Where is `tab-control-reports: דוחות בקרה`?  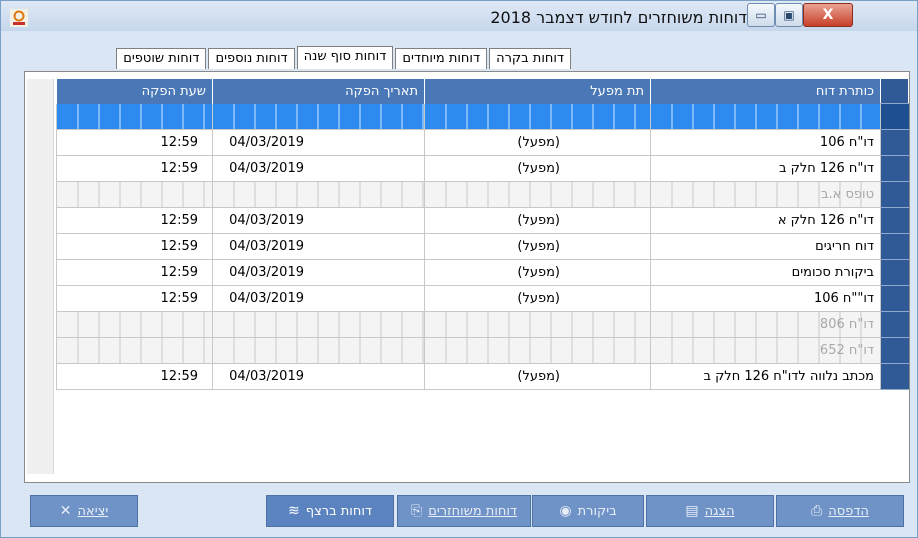 tab-control-reports: דוחות בקרה is located at coordinates (530, 58).